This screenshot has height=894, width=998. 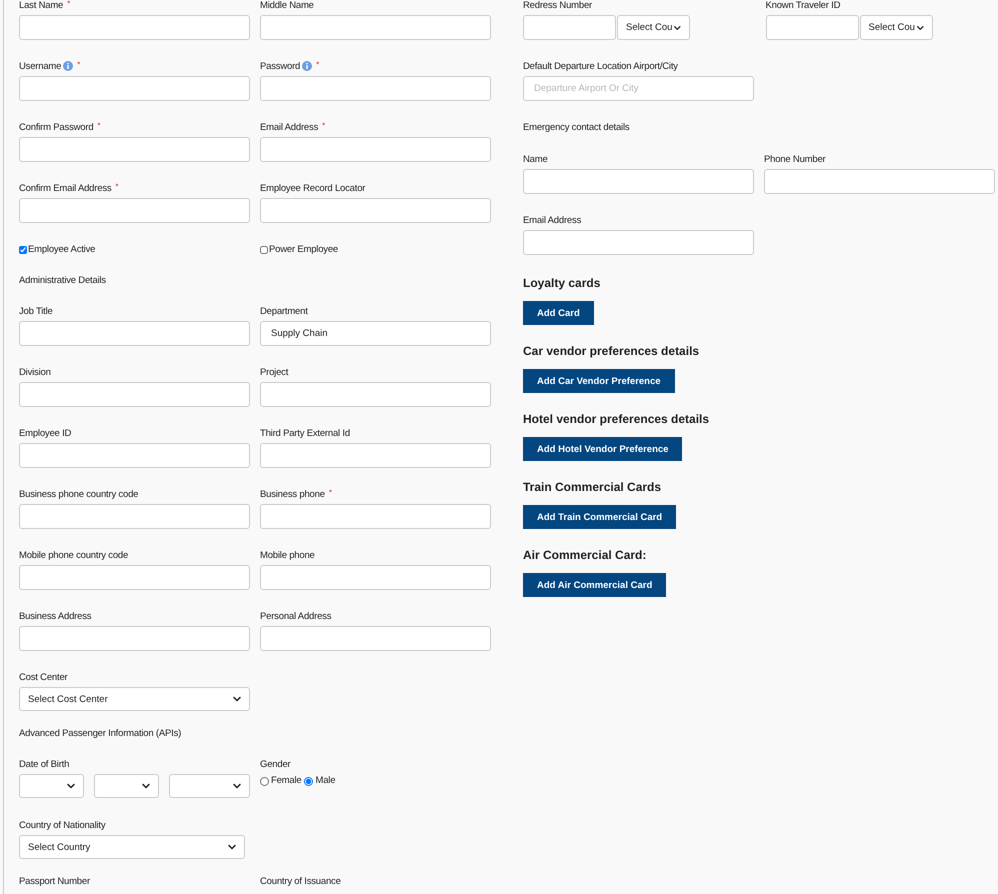 What do you see at coordinates (296, 617) in the screenshot?
I see `field-label: Personal Address` at bounding box center [296, 617].